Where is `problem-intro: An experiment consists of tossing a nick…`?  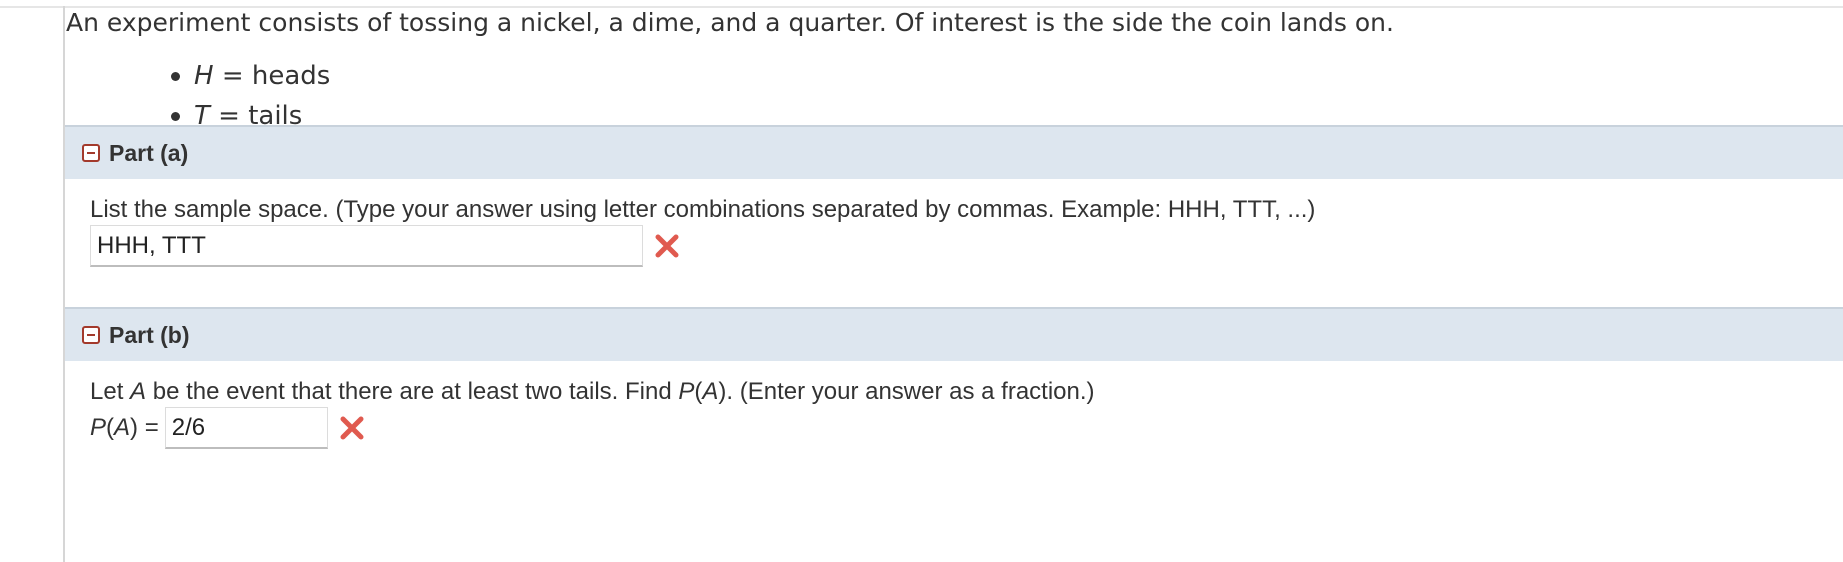 problem-intro: An experiment consists of tossing a nick… is located at coordinates (730, 22).